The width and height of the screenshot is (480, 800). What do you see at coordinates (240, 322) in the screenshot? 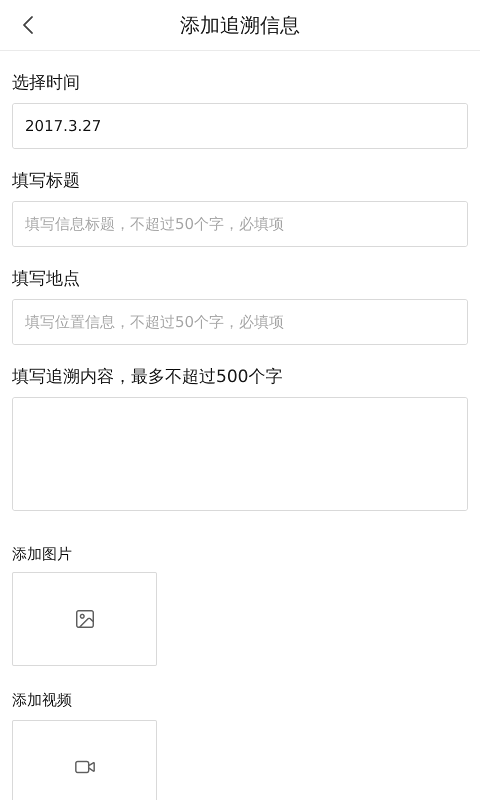
I see `text-field: 填写位置信息，不超过50个字，必填项` at bounding box center [240, 322].